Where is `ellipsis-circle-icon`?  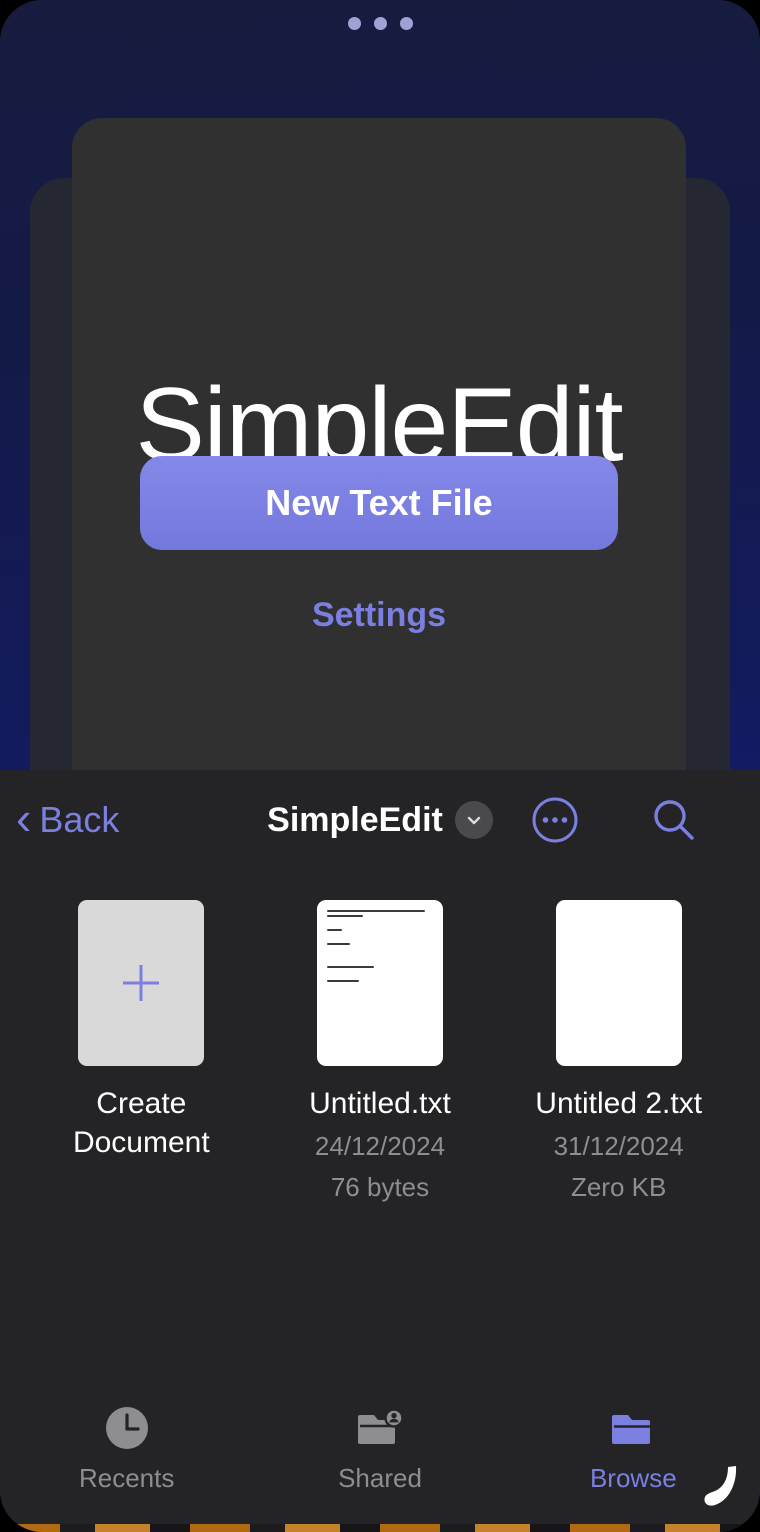 ellipsis-circle-icon is located at coordinates (555, 820).